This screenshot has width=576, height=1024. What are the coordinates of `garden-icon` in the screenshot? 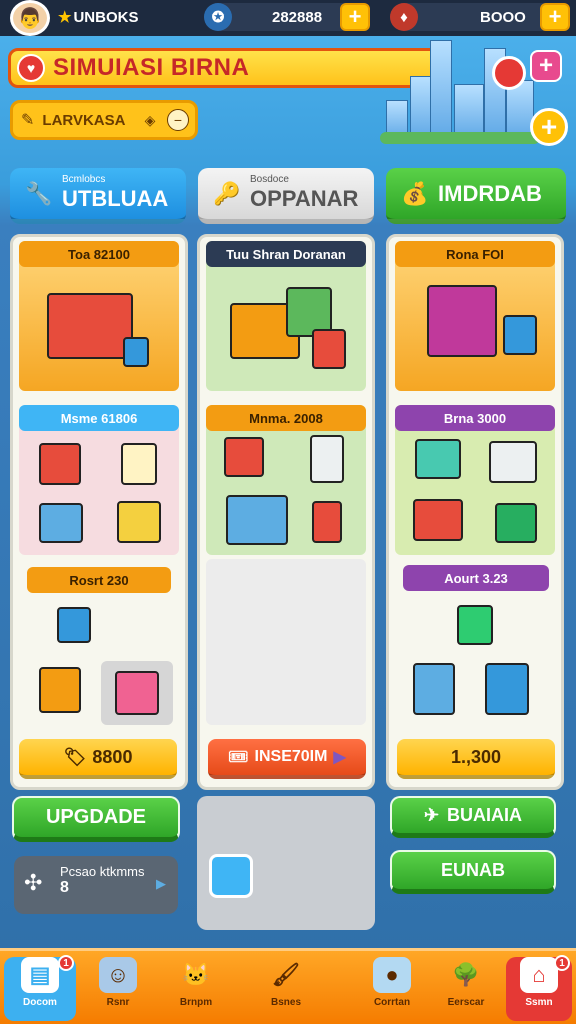 It's located at (516, 523).